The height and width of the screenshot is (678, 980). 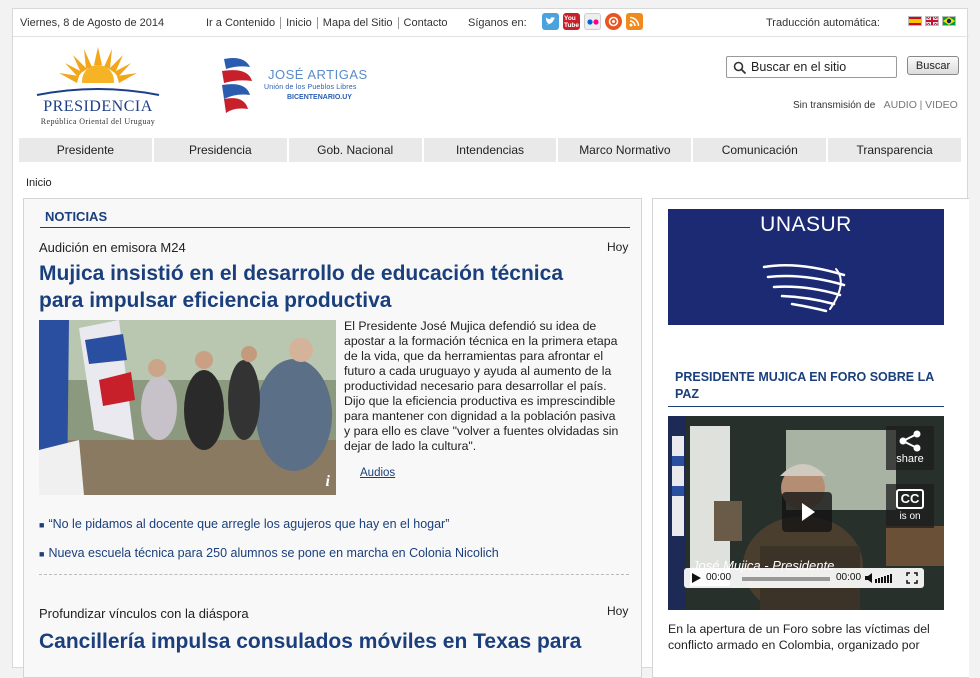 I want to click on artigas-site: BICENTENARIO.UY, so click(x=319, y=97).